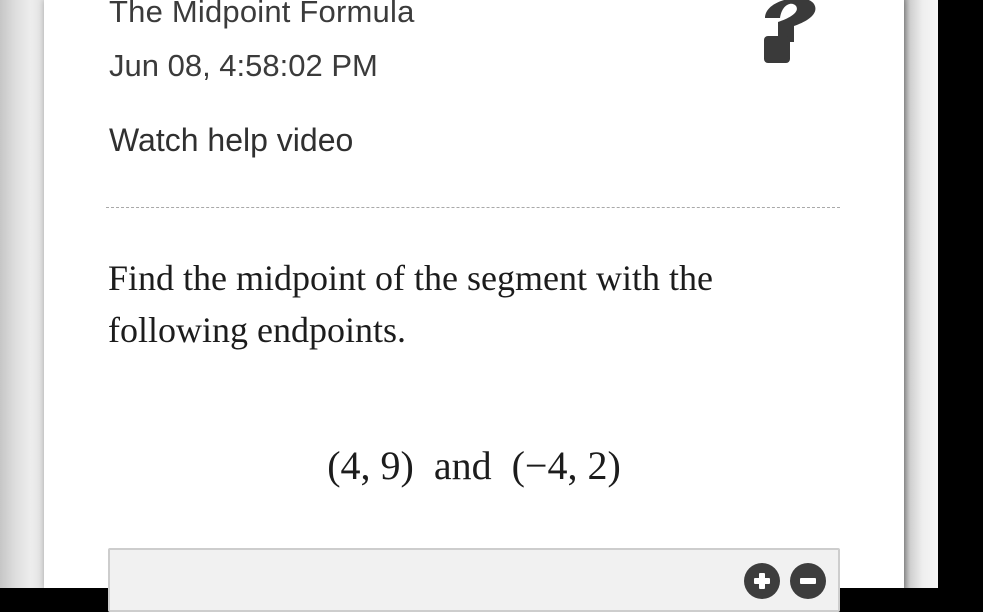 The image size is (983, 612). What do you see at coordinates (22, 294) in the screenshot?
I see `left-backdrop` at bounding box center [22, 294].